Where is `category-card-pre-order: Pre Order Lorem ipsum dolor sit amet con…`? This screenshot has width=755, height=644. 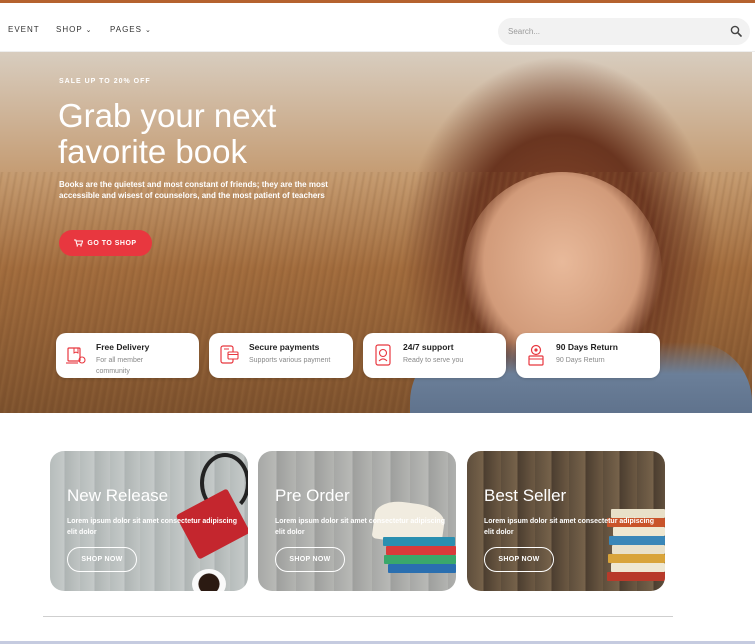
category-card-pre-order: Pre Order Lorem ipsum dolor sit amet con… is located at coordinates (357, 521).